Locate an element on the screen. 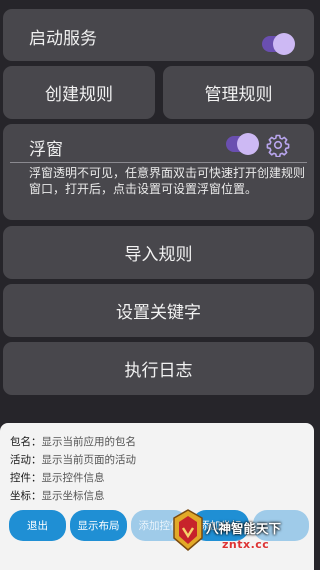 This screenshot has height=570, width=320. divider is located at coordinates (158, 162).